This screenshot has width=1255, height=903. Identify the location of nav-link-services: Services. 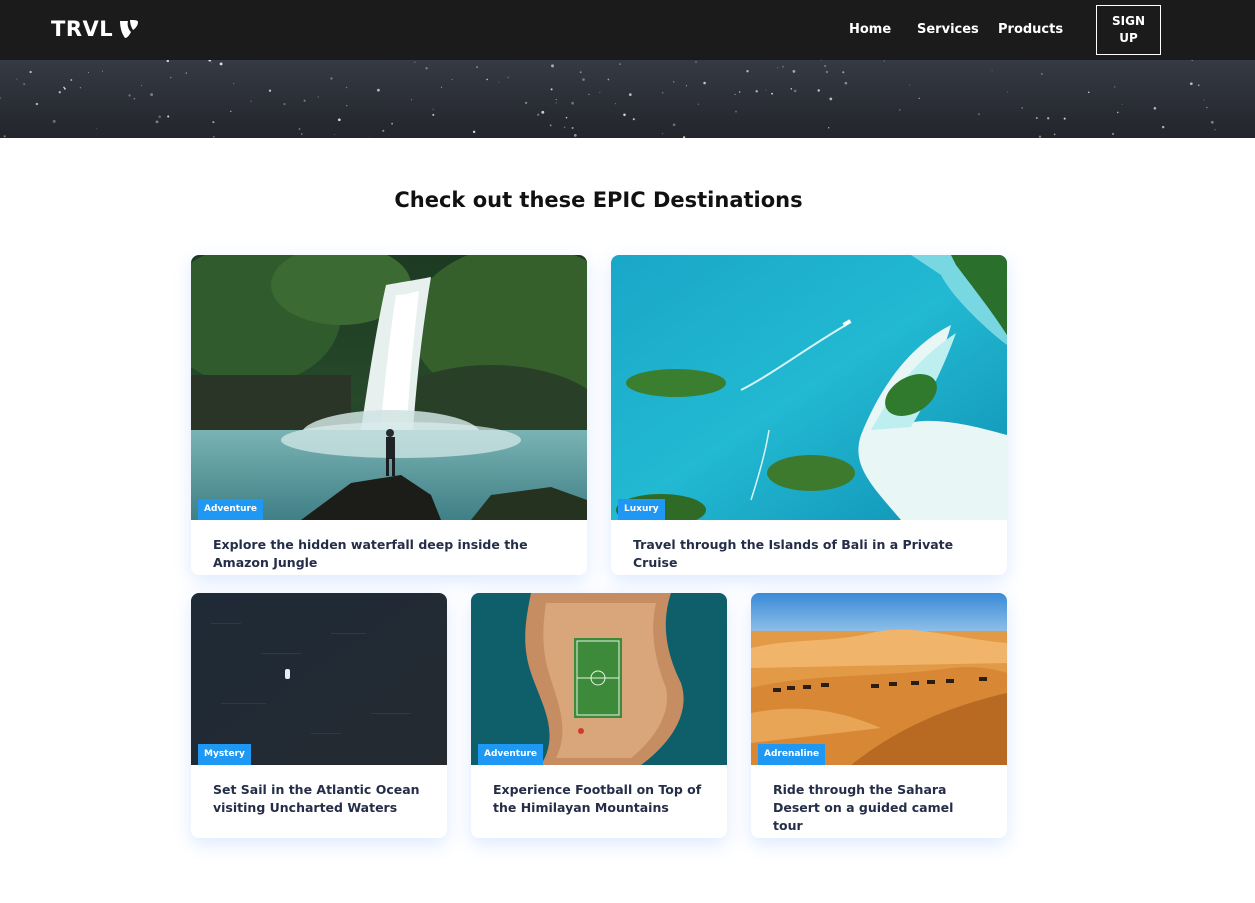
(948, 29).